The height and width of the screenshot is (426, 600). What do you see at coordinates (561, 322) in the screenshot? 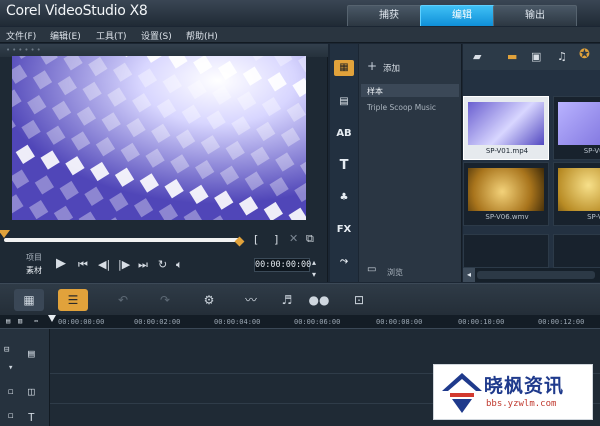
I see `ruler-label: 00:00:12:00` at bounding box center [561, 322].